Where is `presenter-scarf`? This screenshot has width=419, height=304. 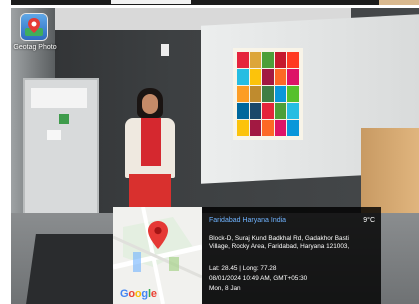 presenter-scarf is located at coordinates (151, 142).